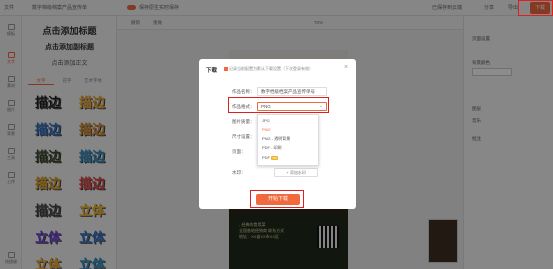 The width and height of the screenshot is (553, 269). I want to click on format-option-png: PNG, so click(266, 129).